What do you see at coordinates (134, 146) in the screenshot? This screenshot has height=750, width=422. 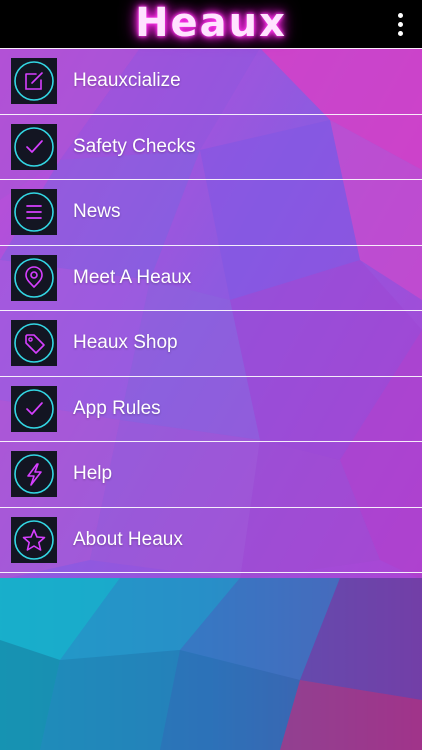 I see `menu-item-label: Safety Checks` at bounding box center [134, 146].